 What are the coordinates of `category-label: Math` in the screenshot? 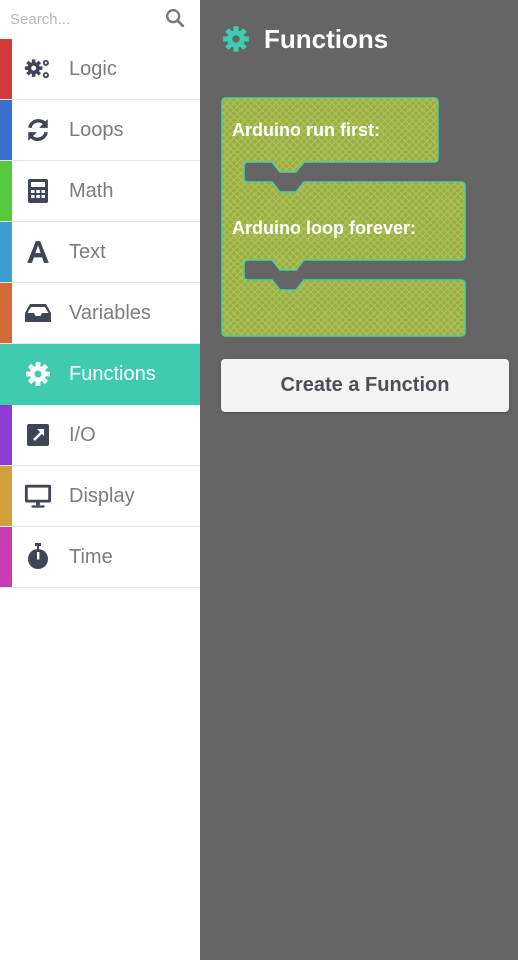 It's located at (91, 191).